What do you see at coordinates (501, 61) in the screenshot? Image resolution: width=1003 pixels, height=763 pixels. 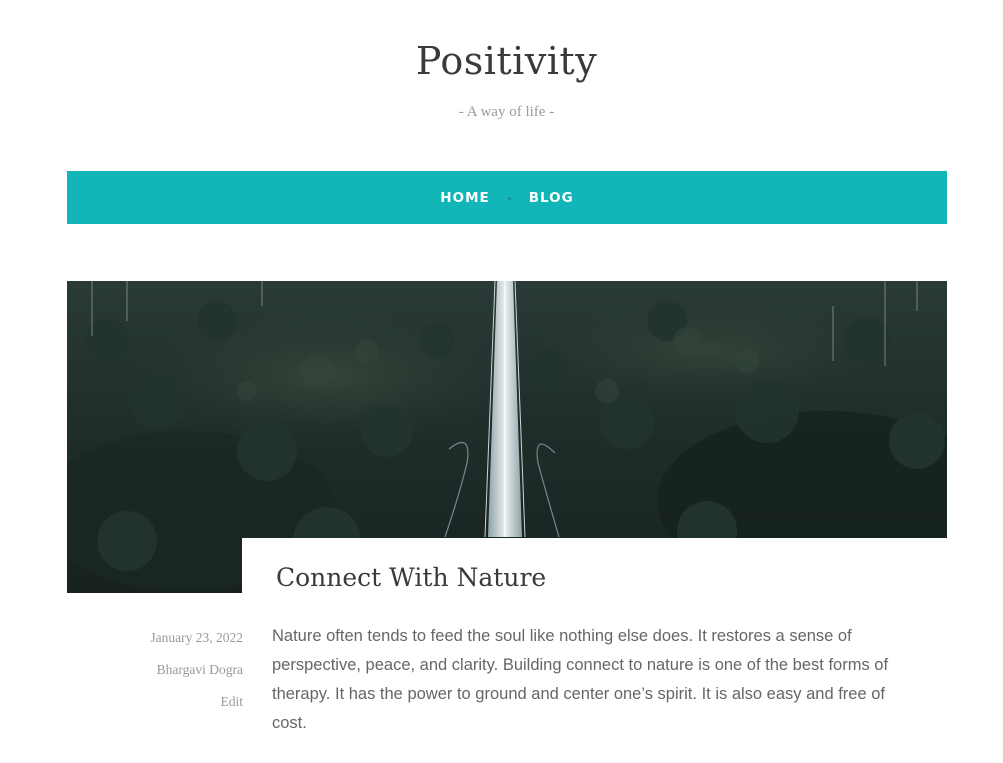 I see `site-title: Positivity` at bounding box center [501, 61].